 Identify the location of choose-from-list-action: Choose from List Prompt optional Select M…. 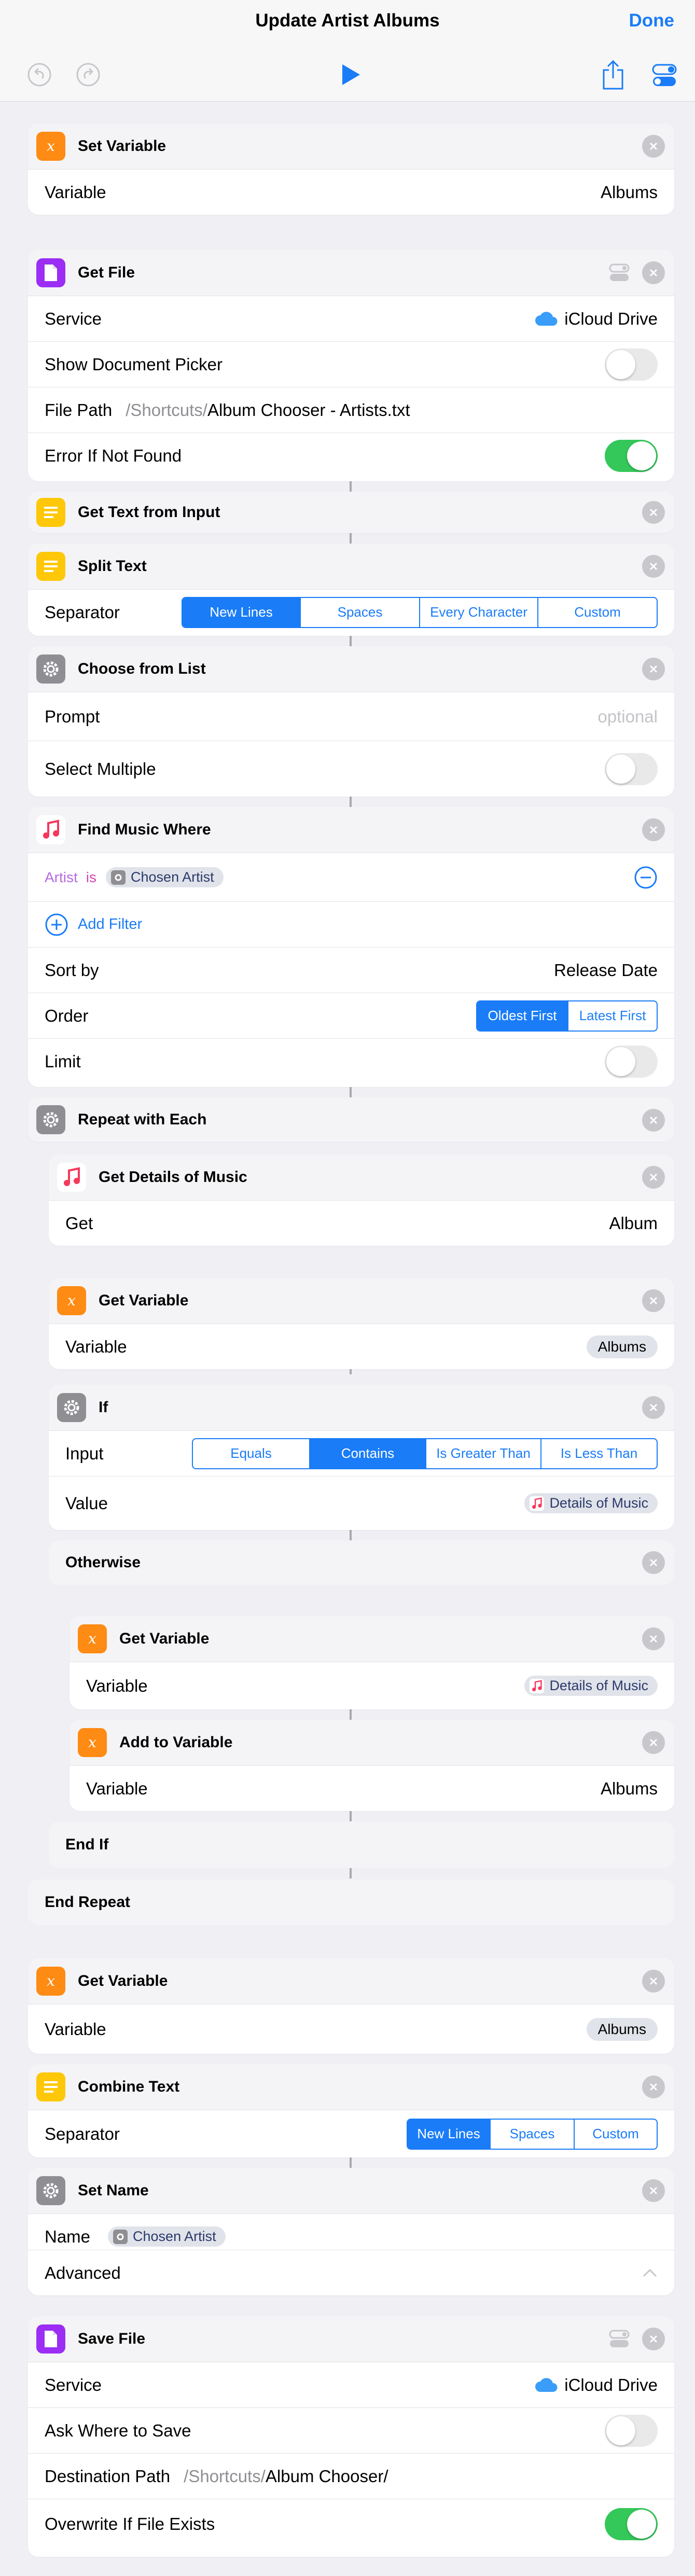
(351, 721).